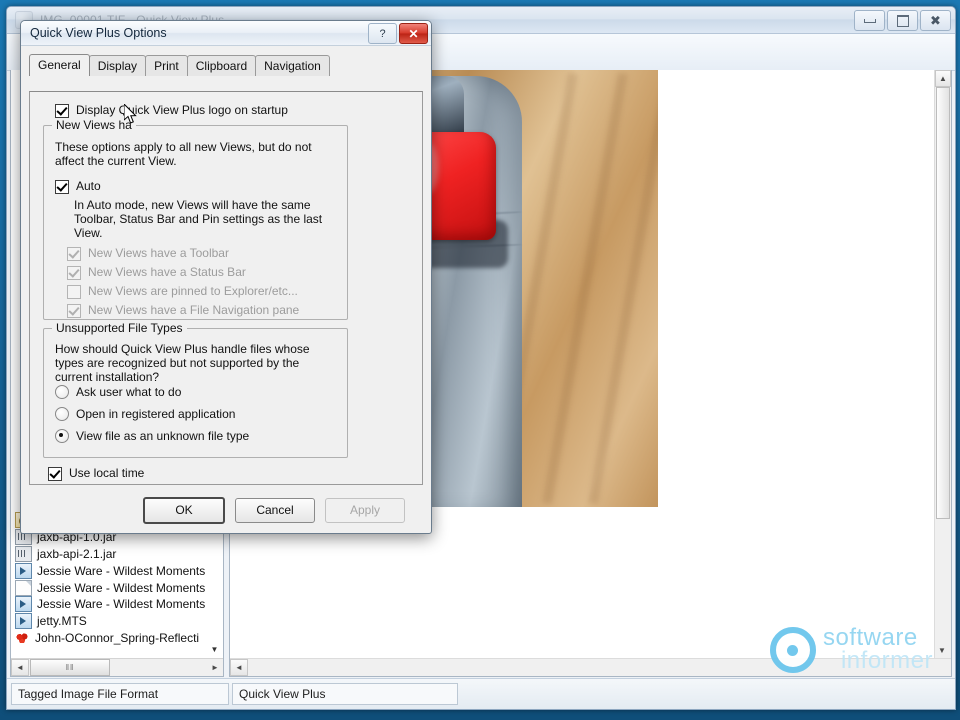 The image size is (960, 720). I want to click on dialog-titlebar: Quick View Plus Options ? ✕, so click(226, 33).